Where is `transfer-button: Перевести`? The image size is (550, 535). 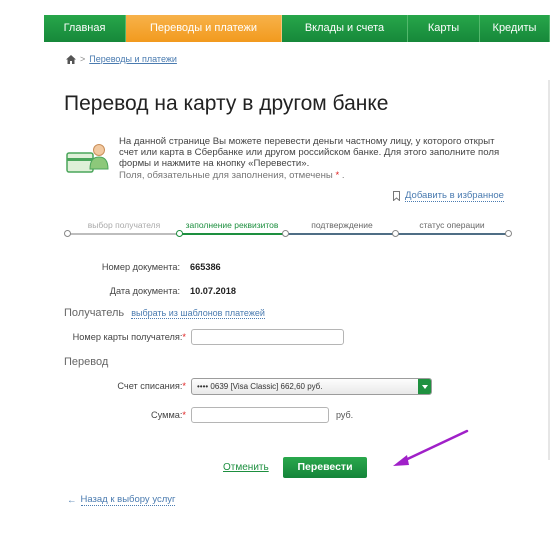
transfer-button: Перевести is located at coordinates (325, 467).